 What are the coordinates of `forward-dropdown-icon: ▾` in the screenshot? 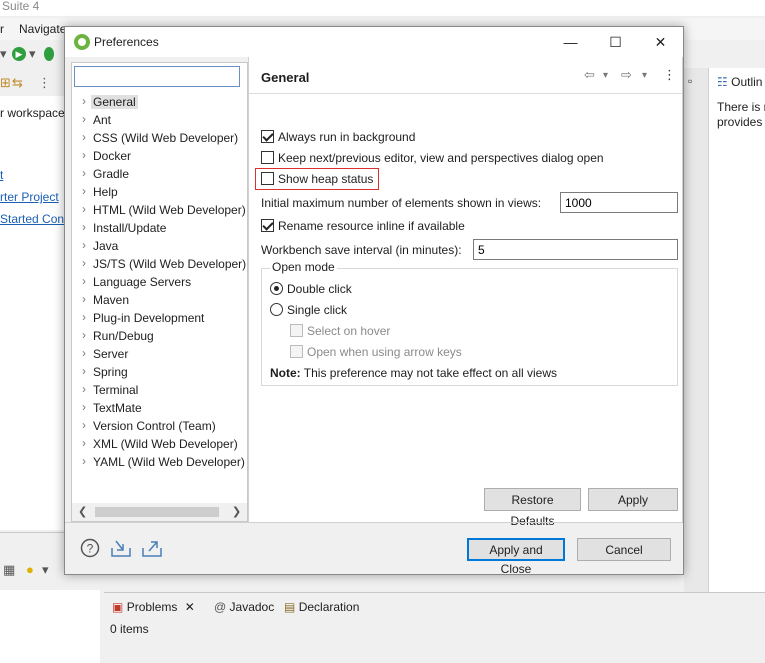 It's located at (644, 75).